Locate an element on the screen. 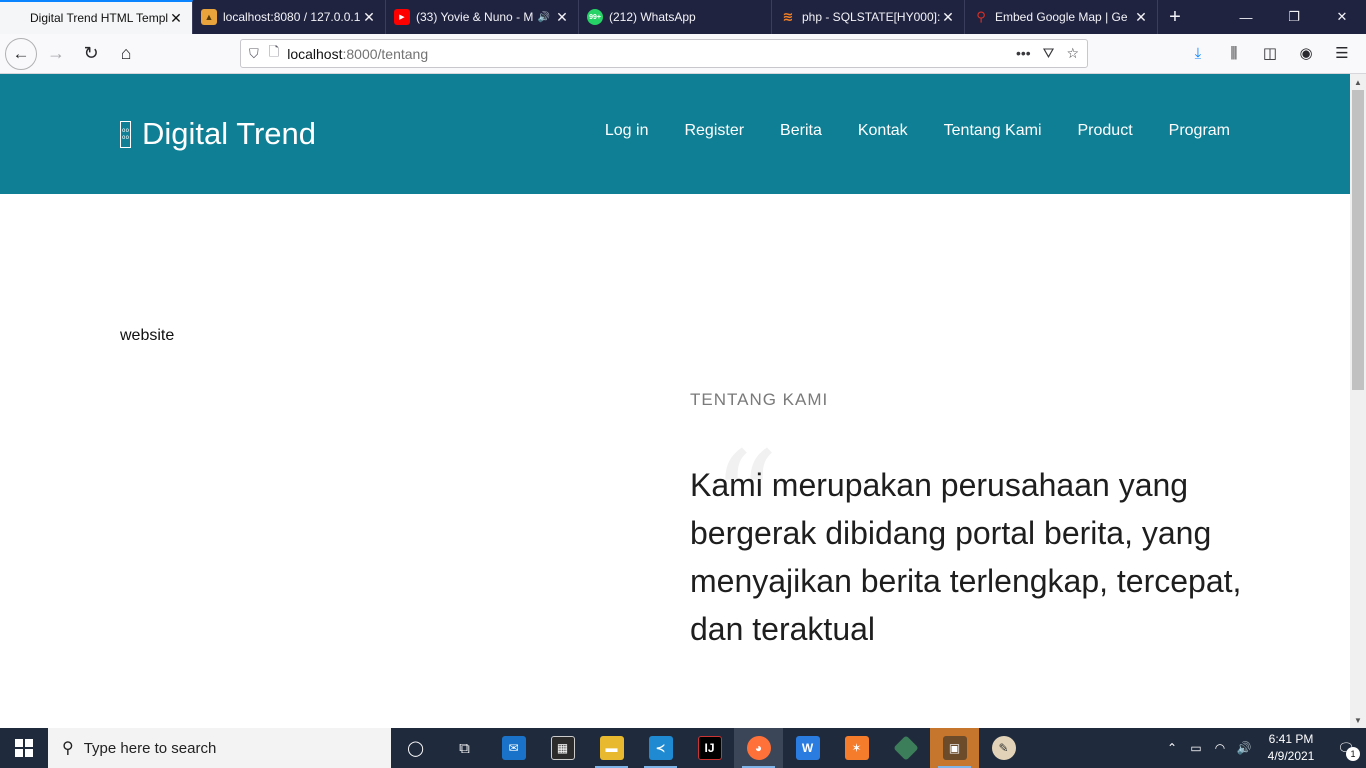 Image resolution: width=1366 pixels, height=768 pixels. clock-time: 6:41 PM is located at coordinates (1291, 739).